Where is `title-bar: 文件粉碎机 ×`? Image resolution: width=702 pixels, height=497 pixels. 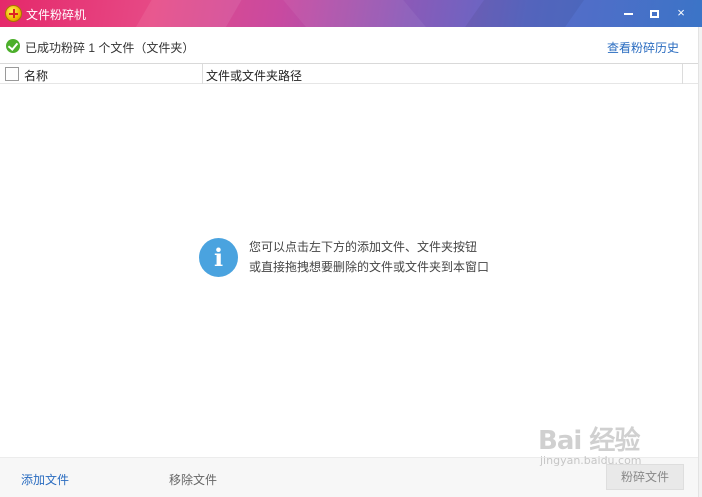
title-bar: 文件粉碎机 × is located at coordinates (351, 13).